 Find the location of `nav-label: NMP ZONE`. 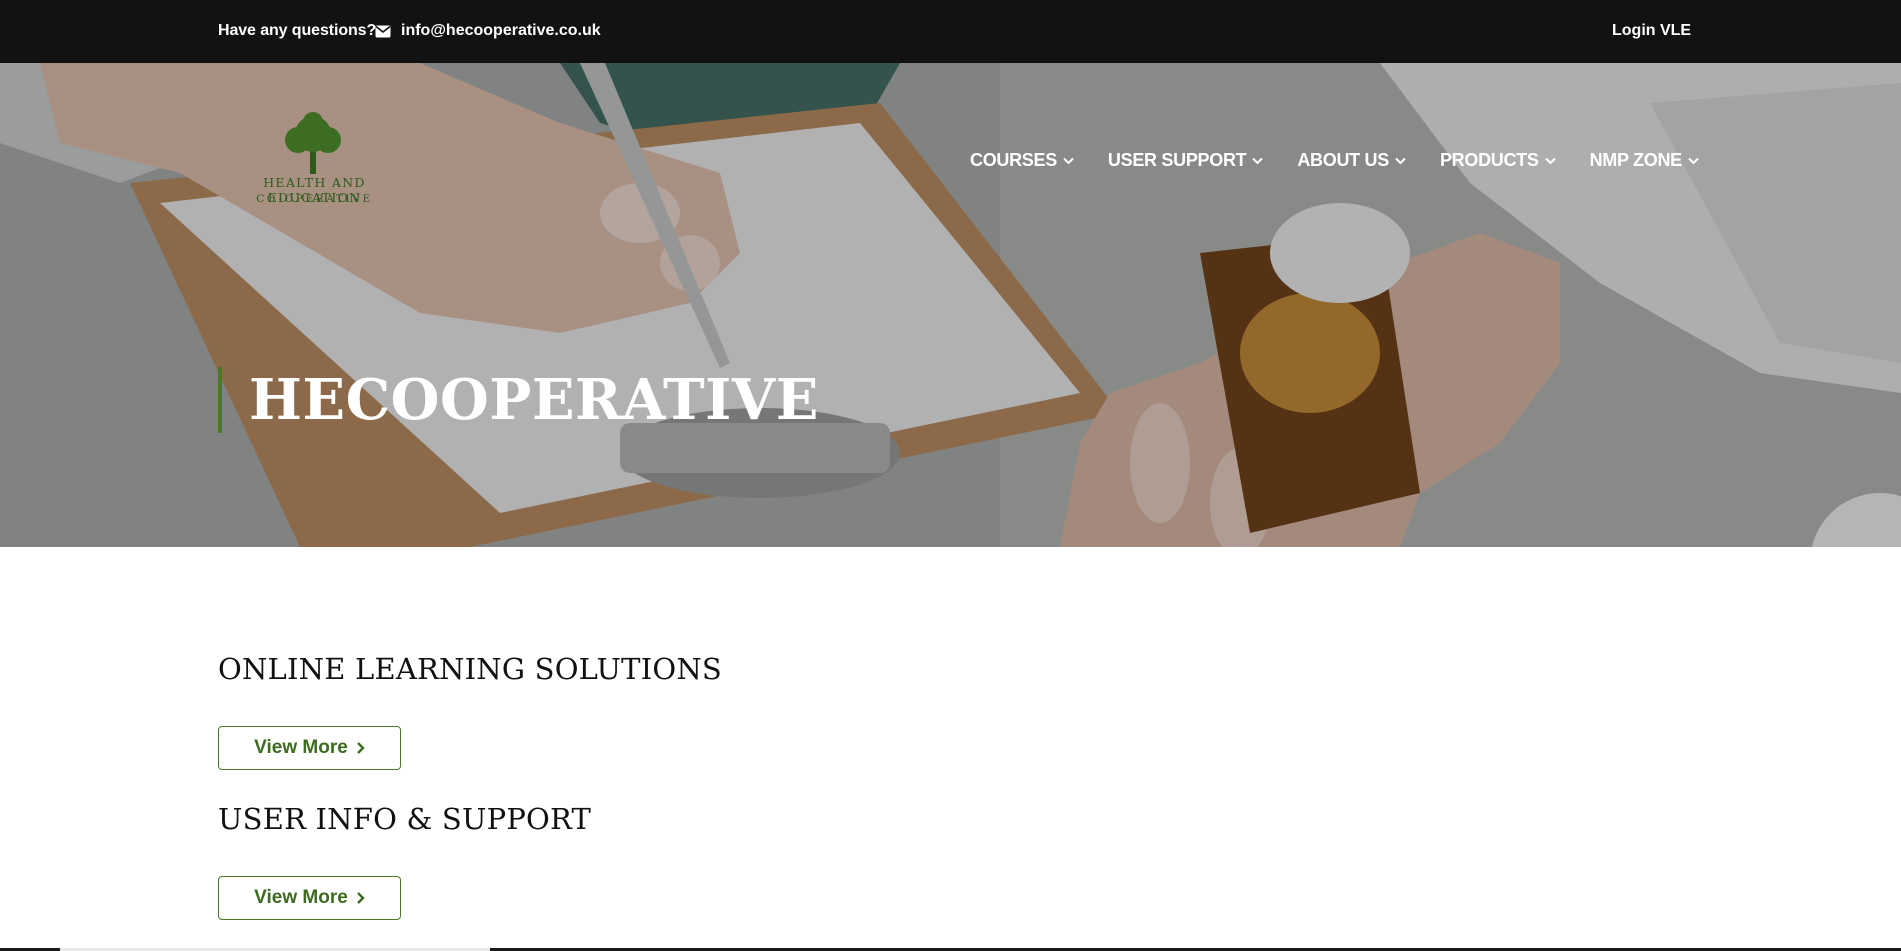

nav-label: NMP ZONE is located at coordinates (1636, 160).